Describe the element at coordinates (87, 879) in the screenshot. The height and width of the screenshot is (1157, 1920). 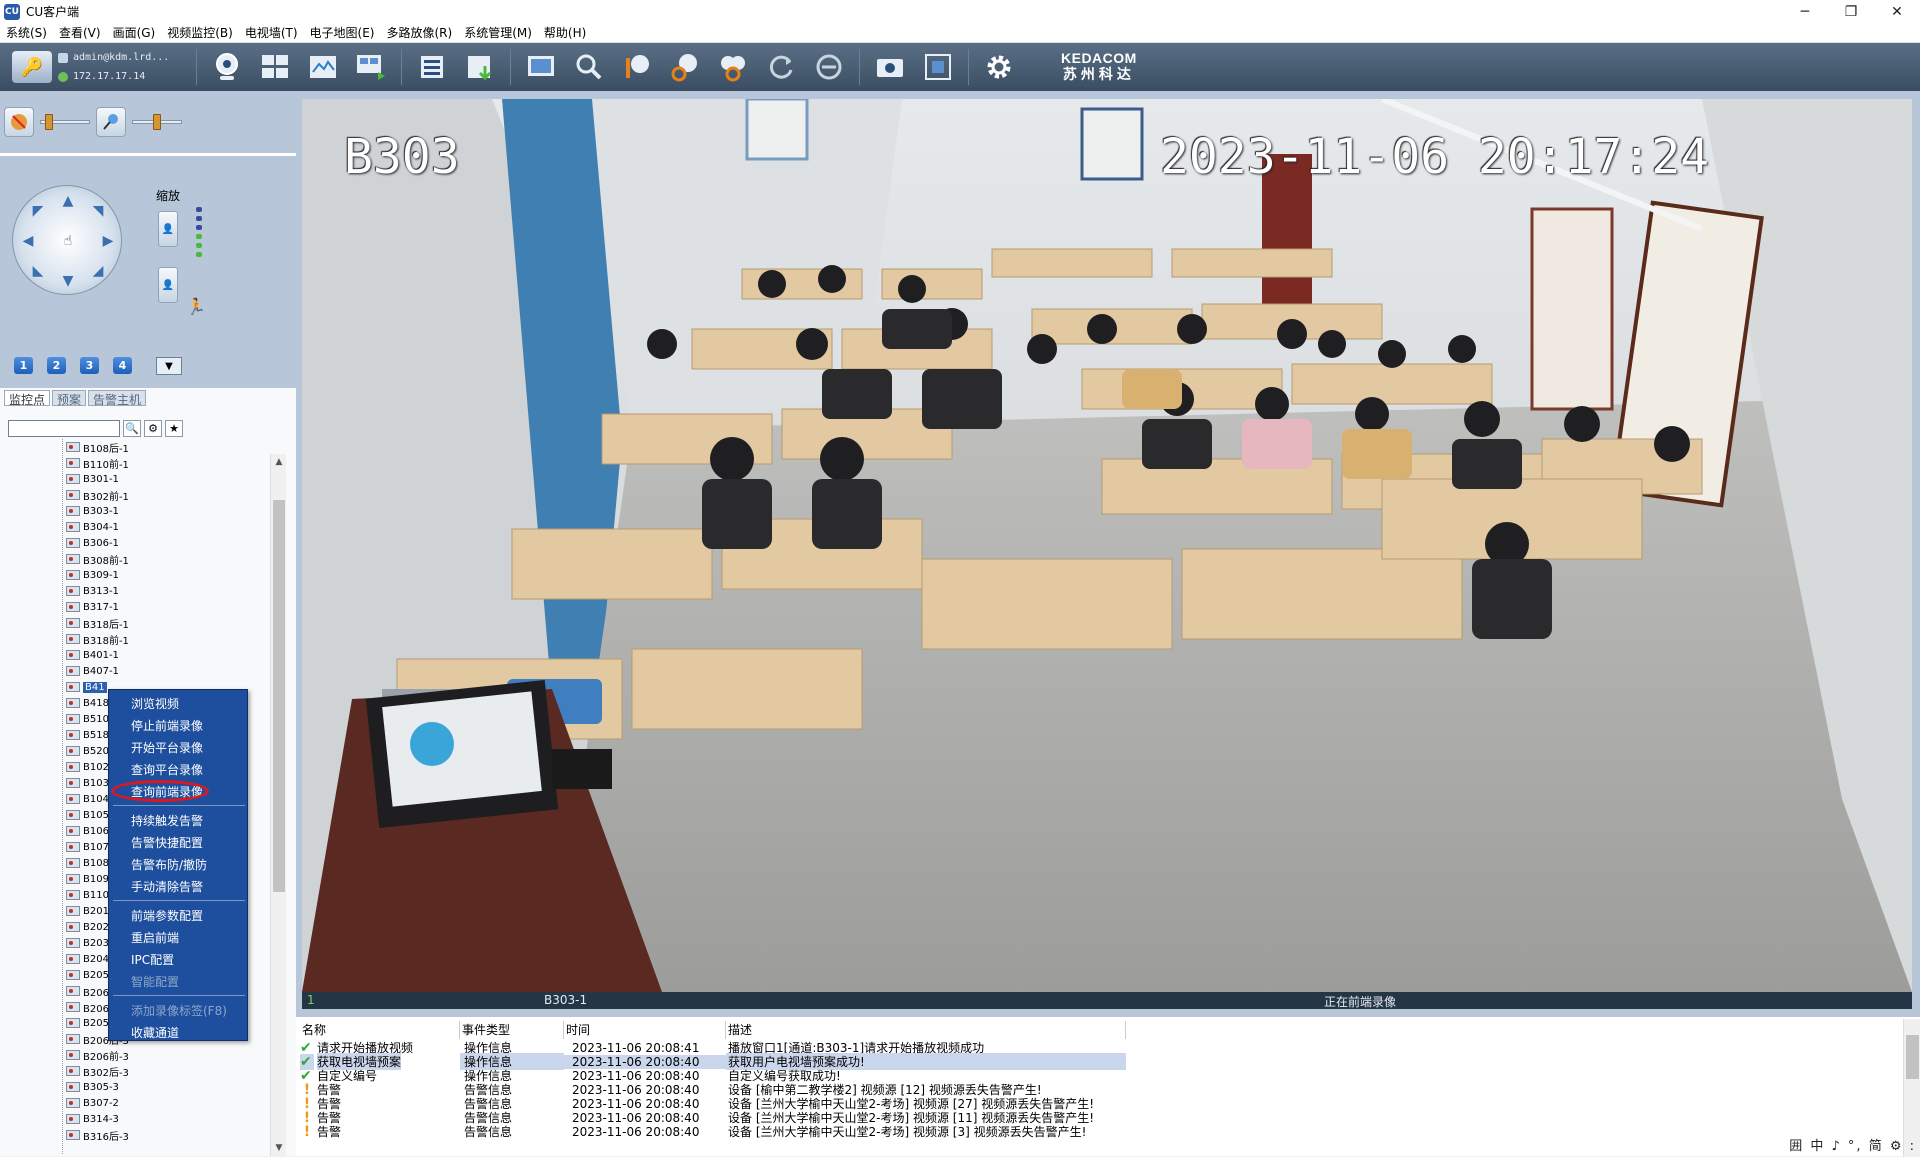
I see `tree-item: B109` at that location.